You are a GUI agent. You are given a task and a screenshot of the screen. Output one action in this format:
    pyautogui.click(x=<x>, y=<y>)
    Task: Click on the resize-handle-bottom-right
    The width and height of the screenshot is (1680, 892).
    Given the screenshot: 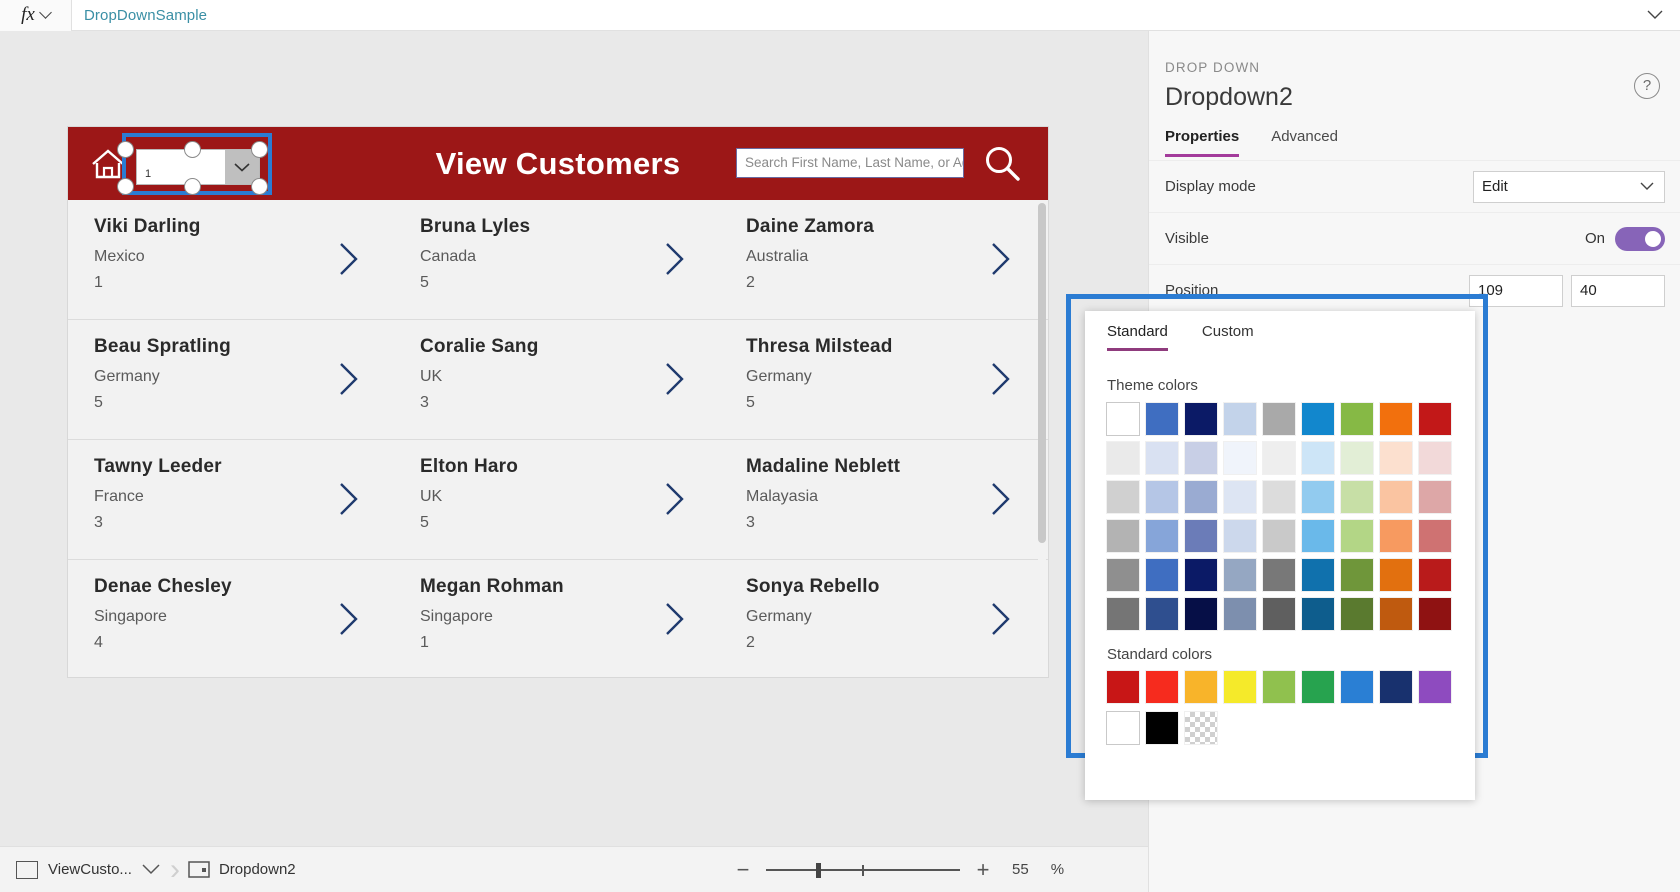 What is the action you would take?
    pyautogui.click(x=259, y=186)
    